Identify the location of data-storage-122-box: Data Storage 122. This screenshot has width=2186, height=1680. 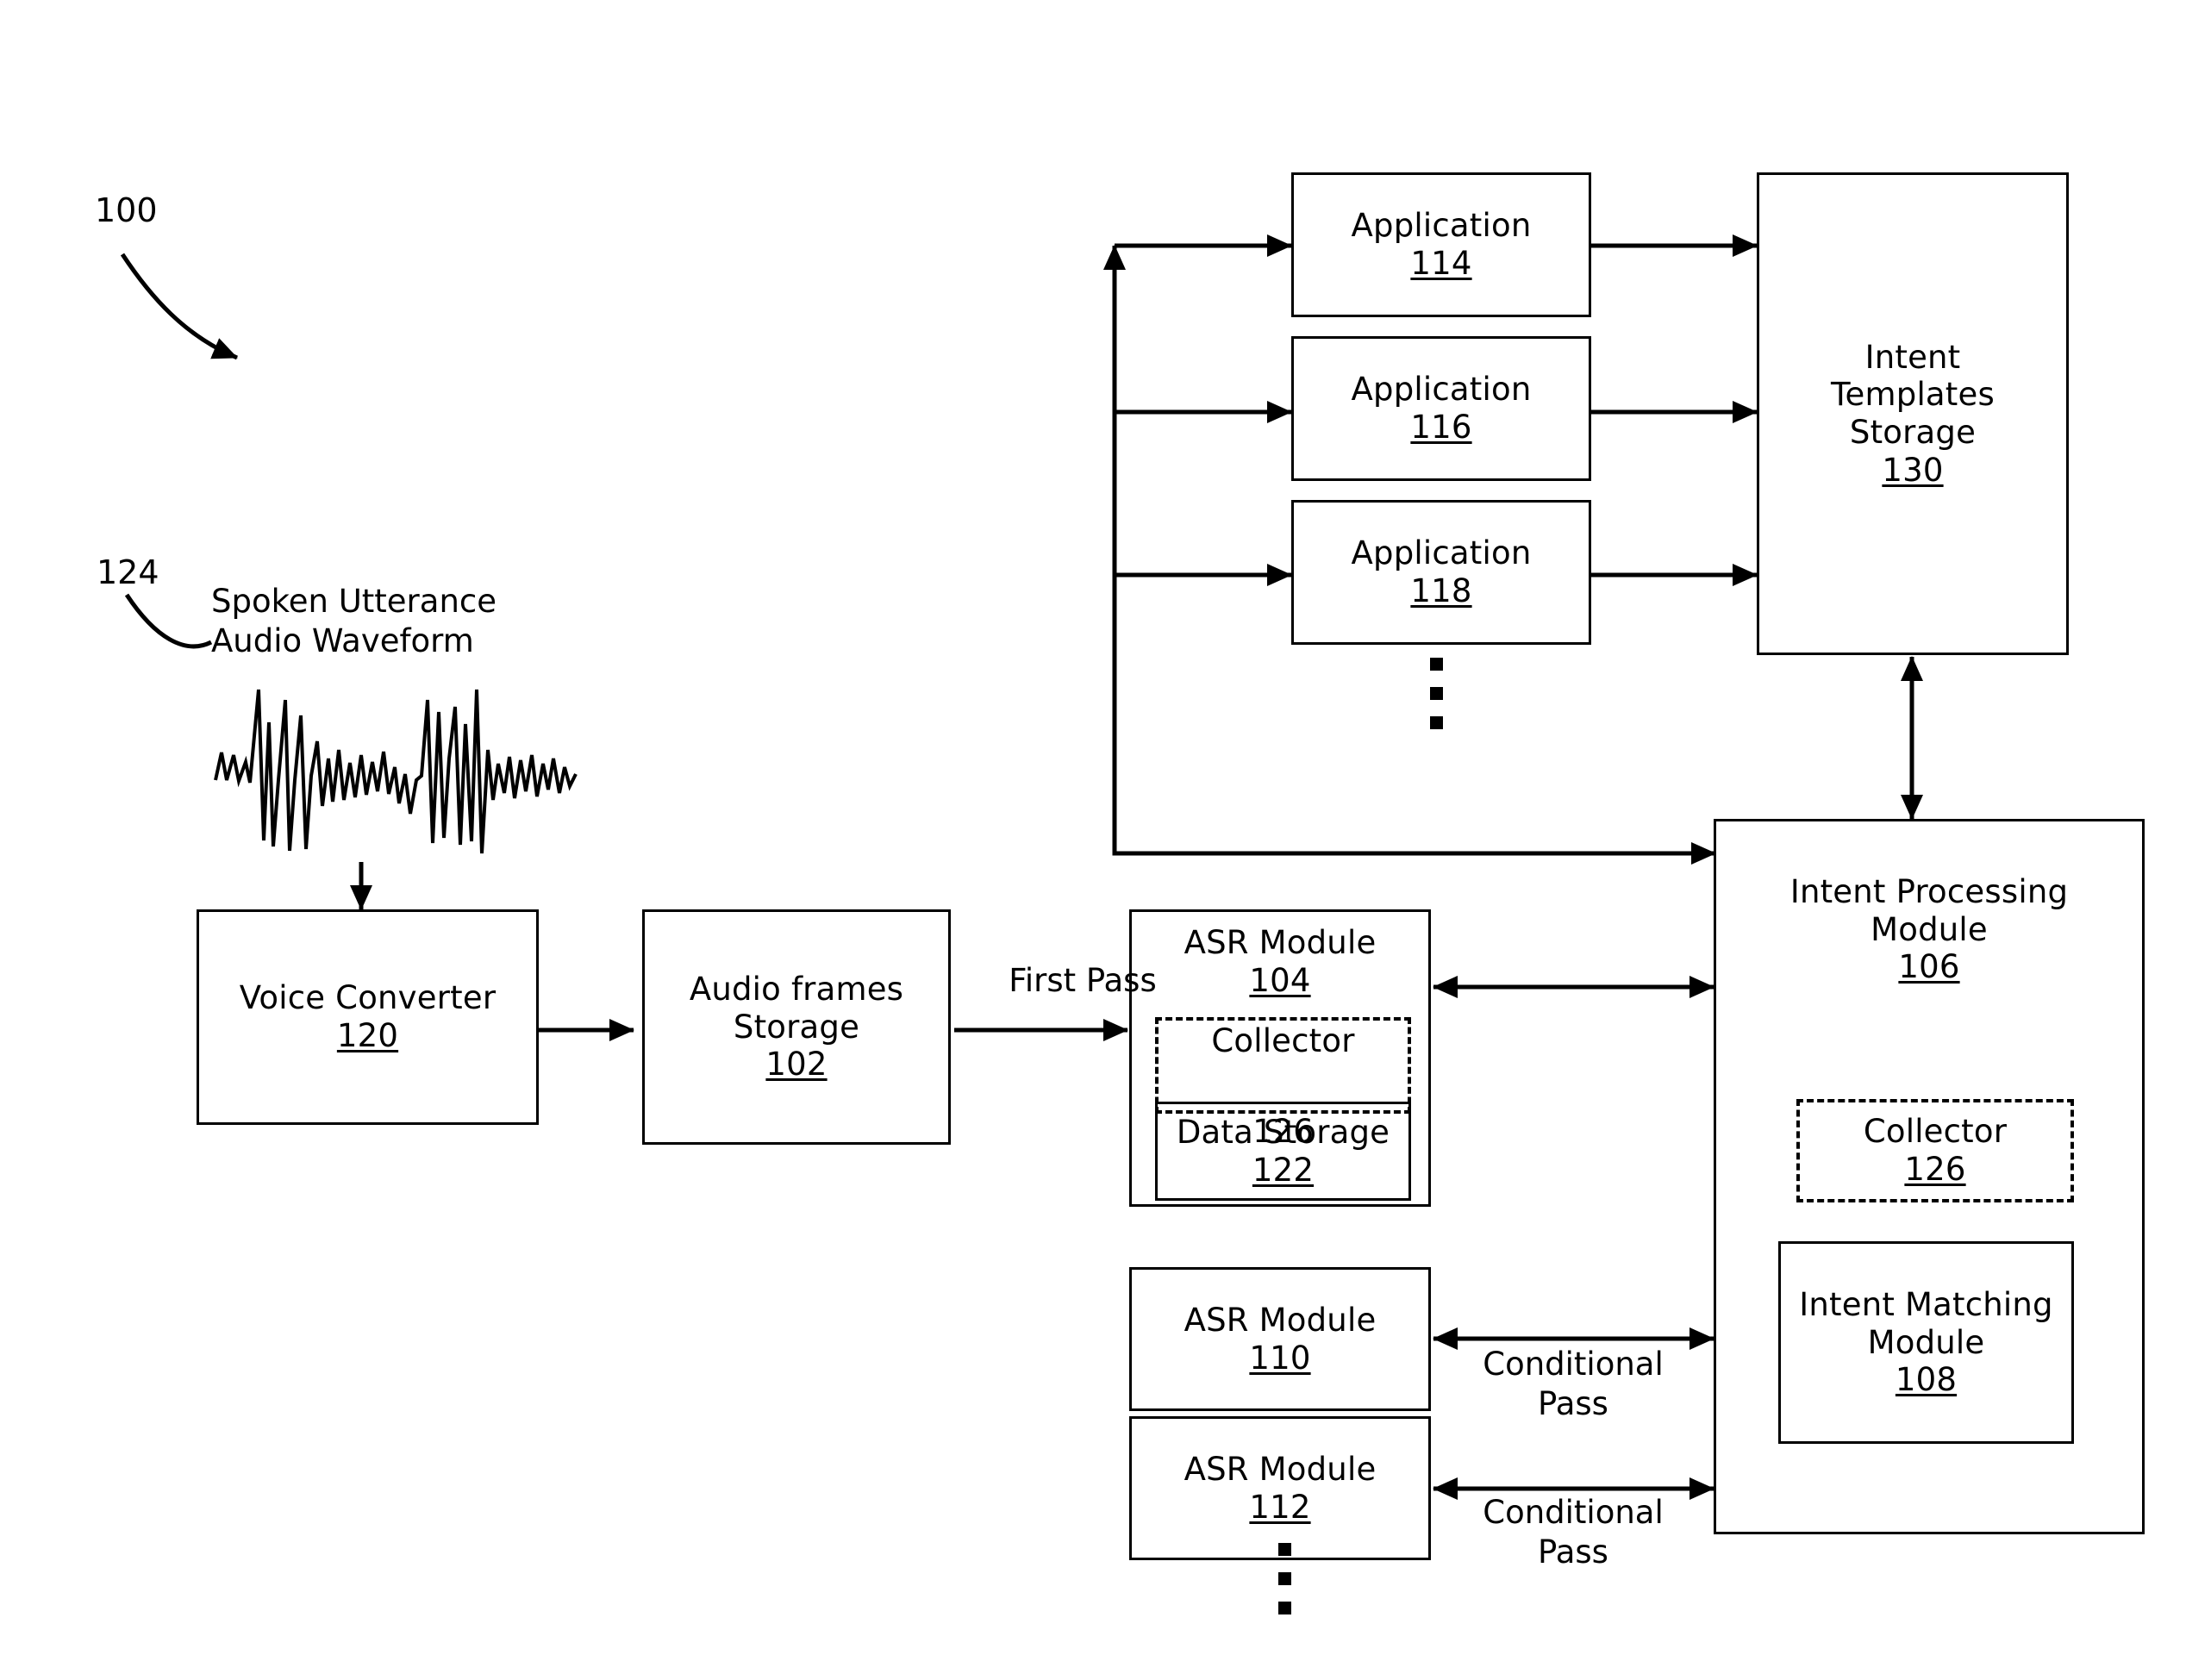
(1283, 1151).